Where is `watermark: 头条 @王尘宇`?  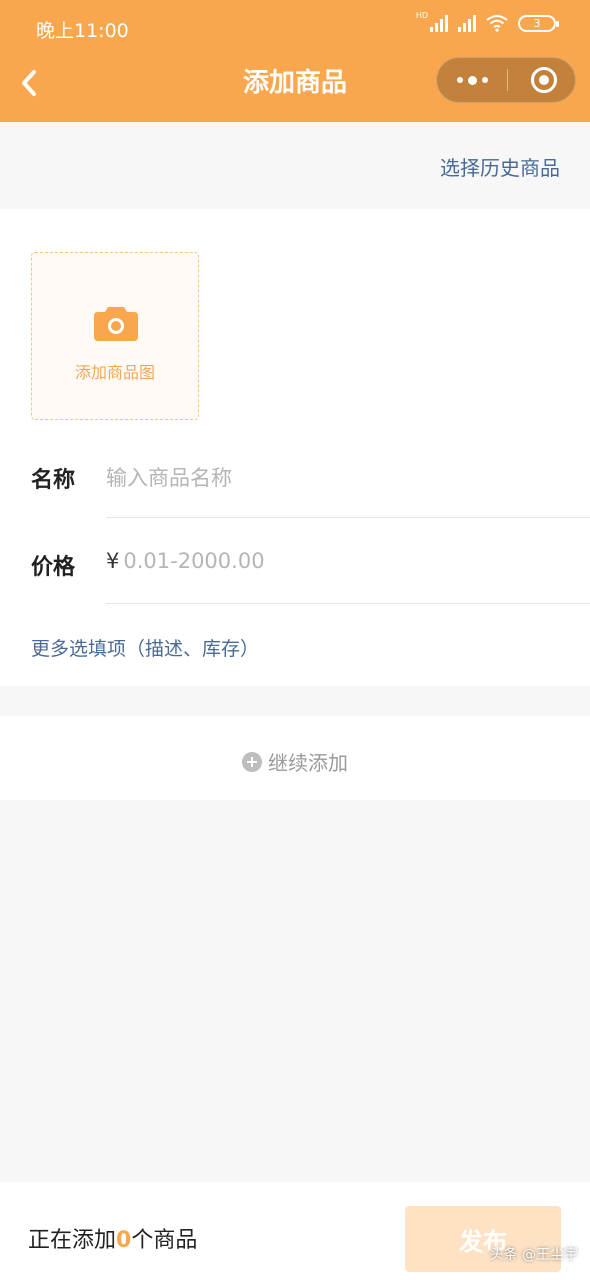 watermark: 头条 @王尘宇 is located at coordinates (533, 1255).